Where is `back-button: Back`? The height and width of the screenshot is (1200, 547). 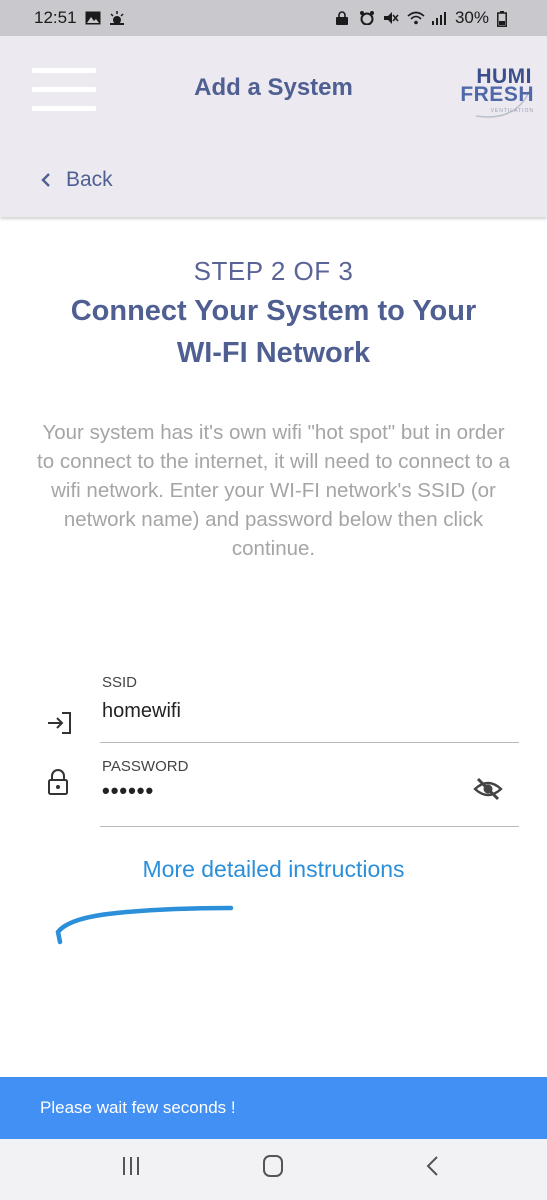
back-button: Back is located at coordinates (76, 180).